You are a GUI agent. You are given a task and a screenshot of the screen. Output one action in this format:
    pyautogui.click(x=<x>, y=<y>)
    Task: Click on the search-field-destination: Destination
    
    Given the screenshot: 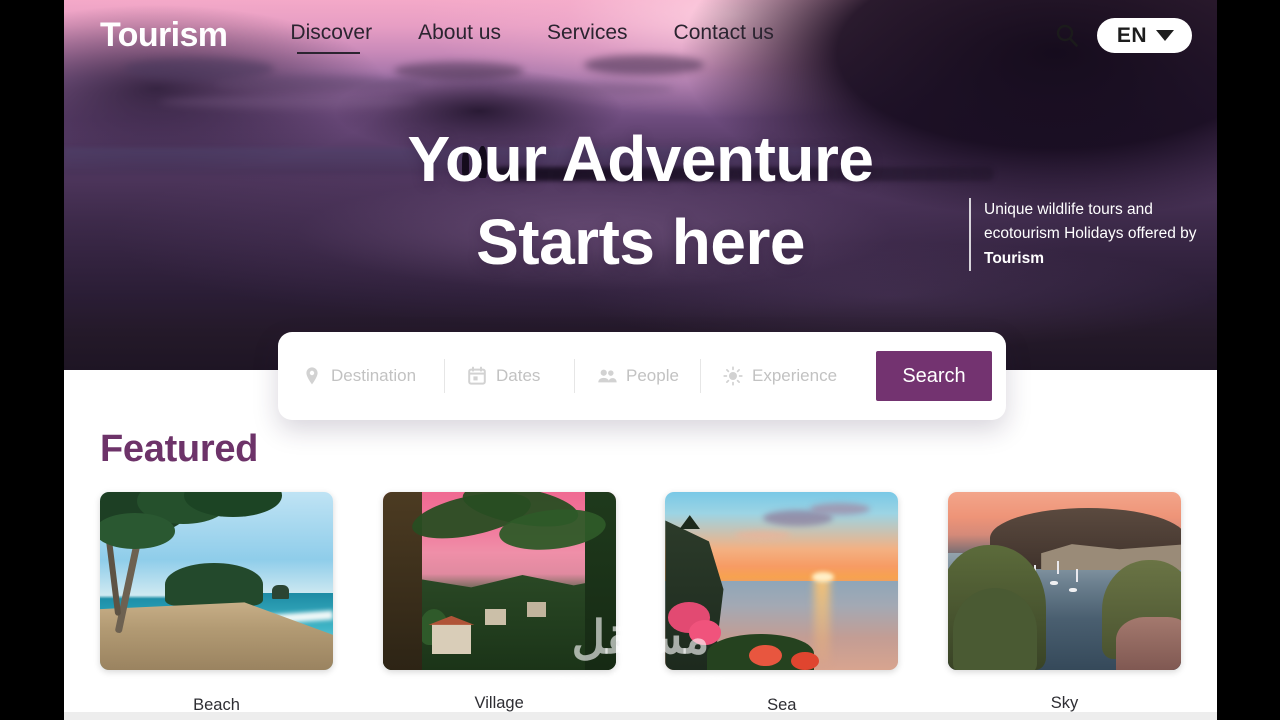 What is the action you would take?
    pyautogui.click(x=362, y=376)
    